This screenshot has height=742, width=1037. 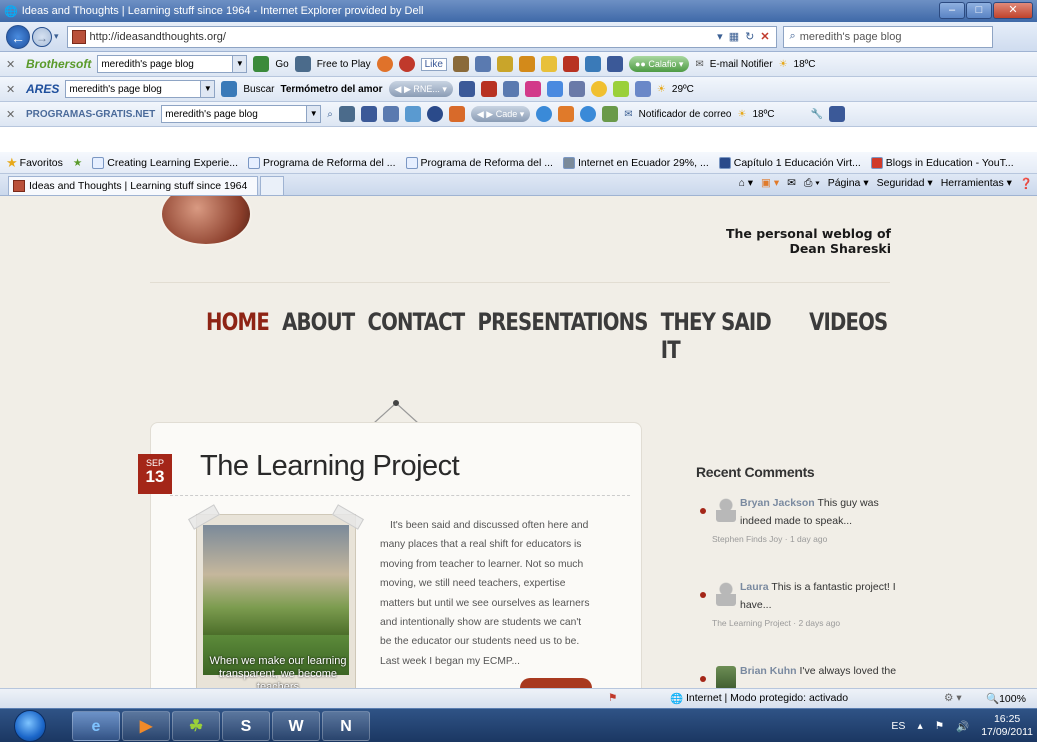 What do you see at coordinates (809, 623) in the screenshot?
I see `comment-meta: The Learning Project · 2 days ago` at bounding box center [809, 623].